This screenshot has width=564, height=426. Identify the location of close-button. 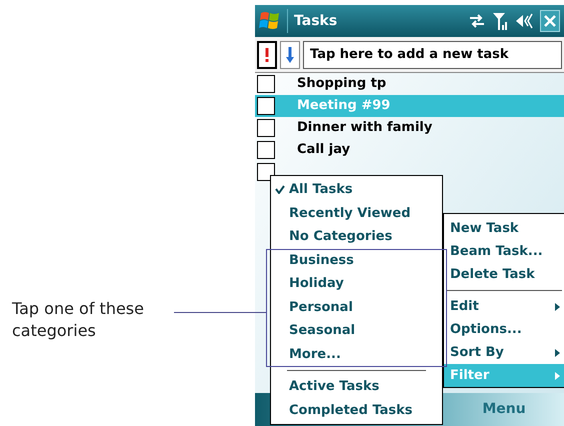
(550, 21).